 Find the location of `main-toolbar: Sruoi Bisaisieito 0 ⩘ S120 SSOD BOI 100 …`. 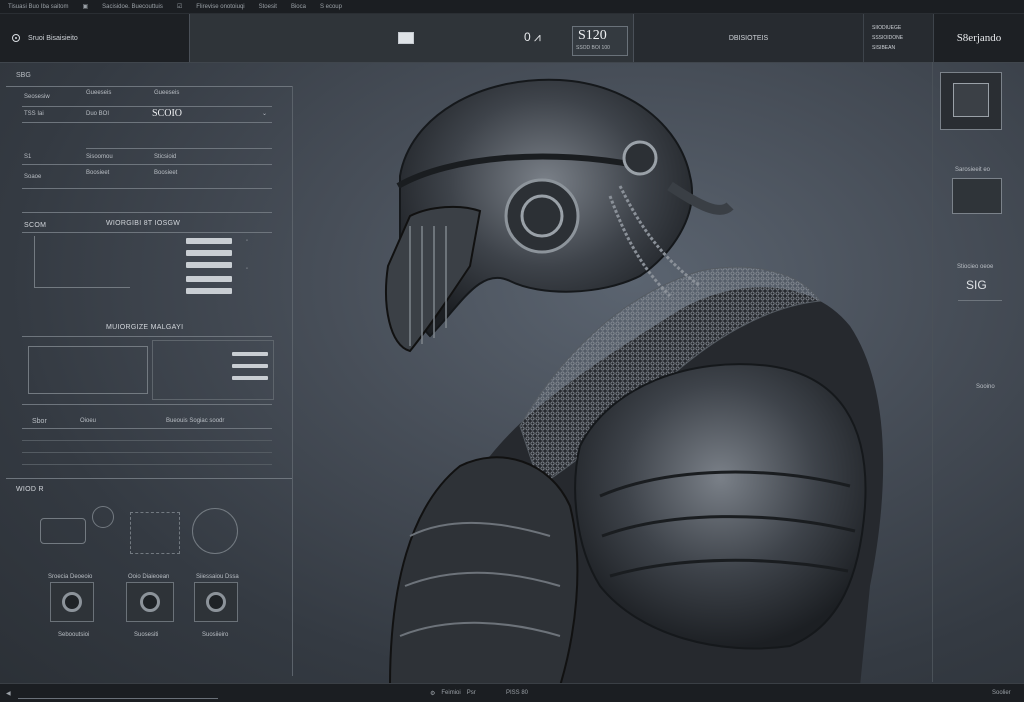

main-toolbar: Sruoi Bisaisieito 0 ⩘ S120 SSOD BOI 100 … is located at coordinates (512, 38).